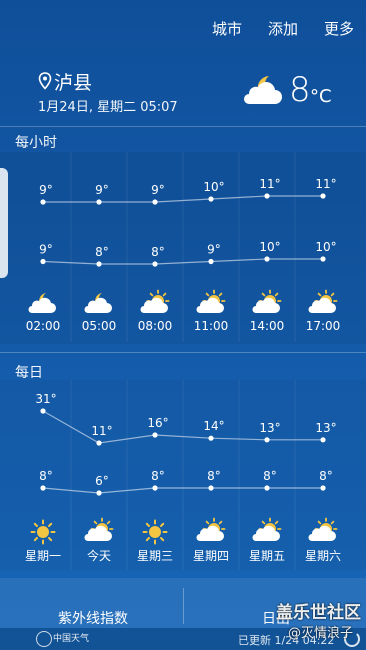 The width and height of the screenshot is (366, 650). What do you see at coordinates (157, 423) in the screenshot?
I see `daily-high-label: 16°` at bounding box center [157, 423].